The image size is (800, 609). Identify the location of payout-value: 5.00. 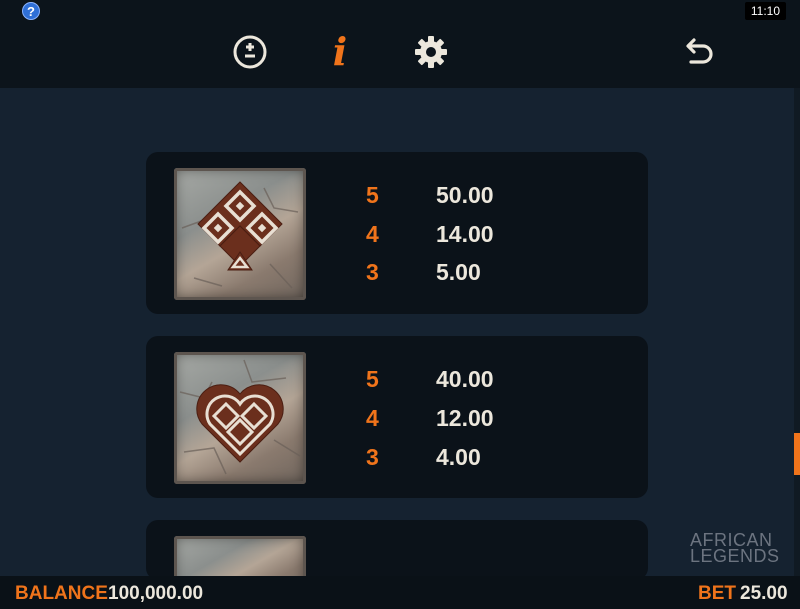
(458, 271).